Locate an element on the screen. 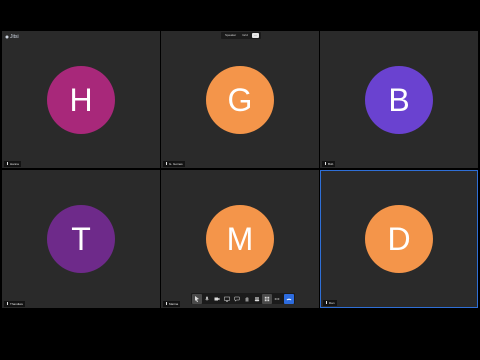 The image size is (480, 360). participant-name-tag: G. Gomes is located at coordinates (174, 164).